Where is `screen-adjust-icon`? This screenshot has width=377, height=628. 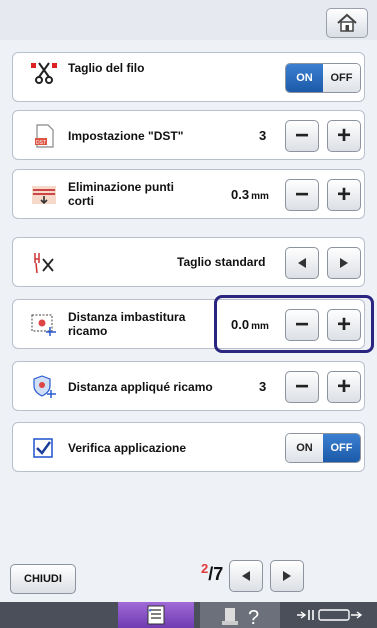
screen-adjust-icon is located at coordinates (330, 615).